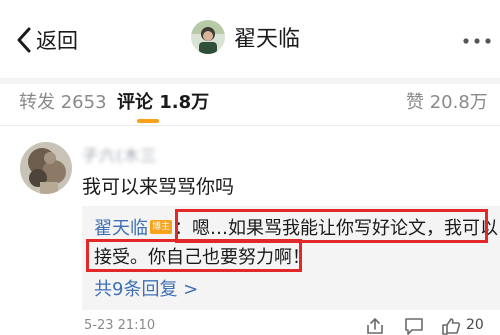  I want to click on commenter-username: 子六(木三, so click(119, 154).